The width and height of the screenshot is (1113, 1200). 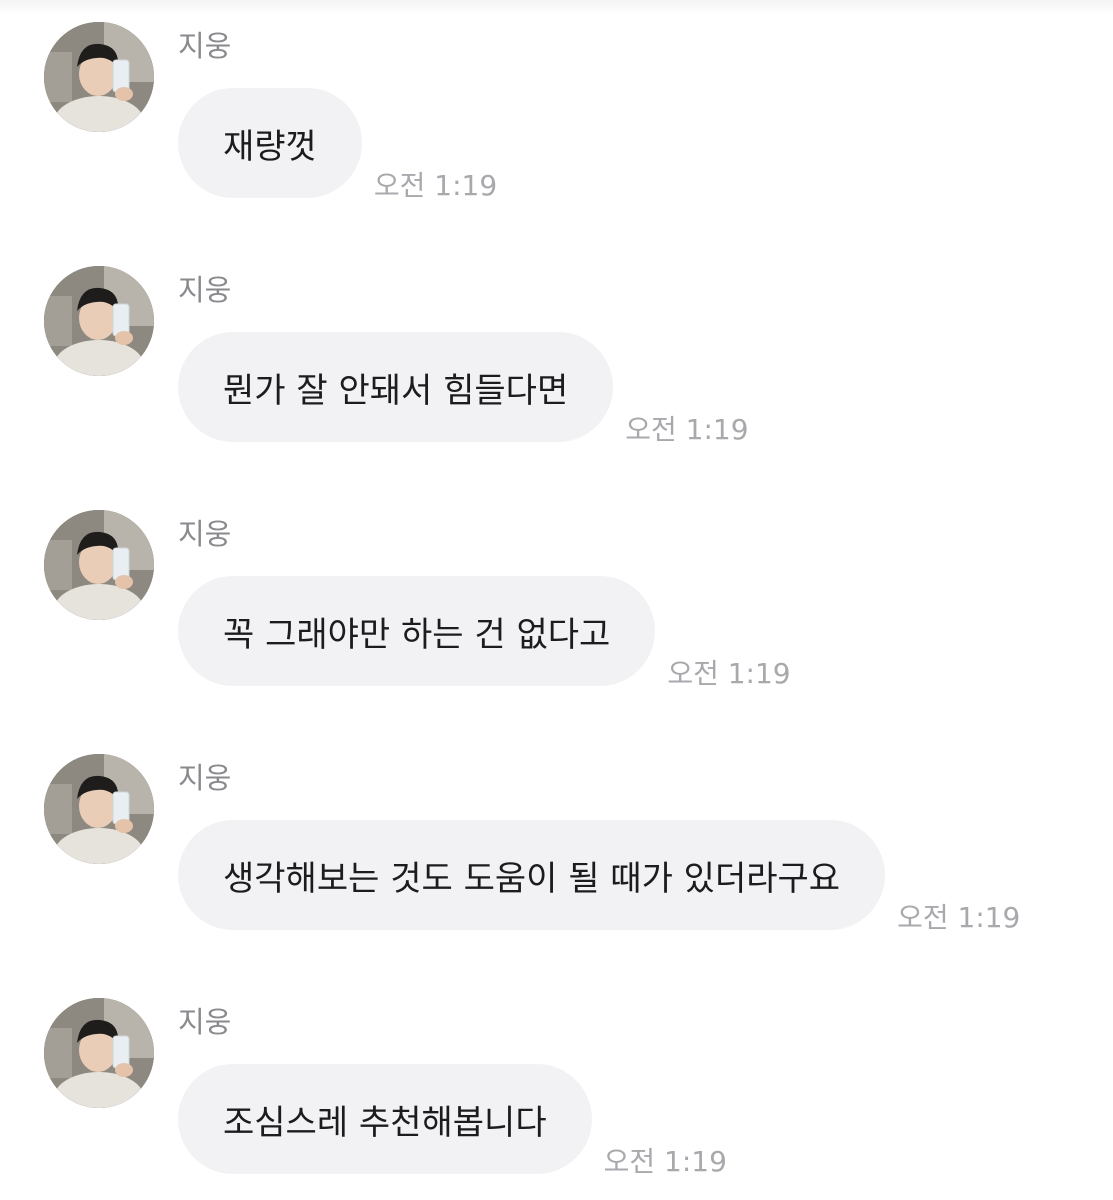 What do you see at coordinates (556, 7) in the screenshot?
I see `scroll-top-edge` at bounding box center [556, 7].